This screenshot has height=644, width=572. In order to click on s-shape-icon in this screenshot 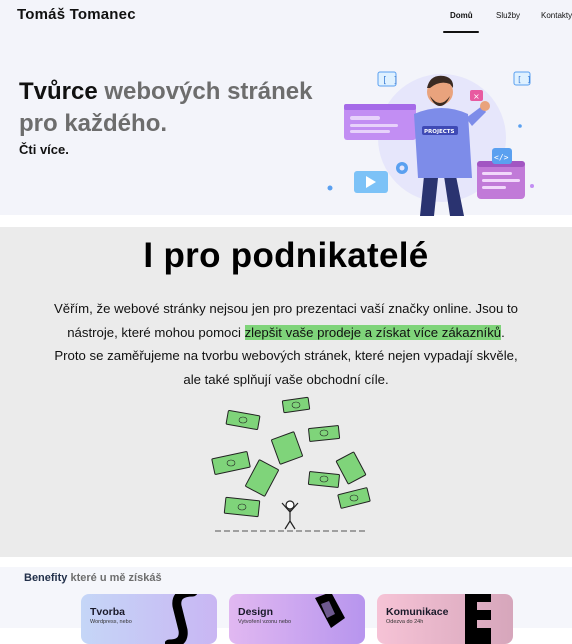, I will do `click(181, 619)`.